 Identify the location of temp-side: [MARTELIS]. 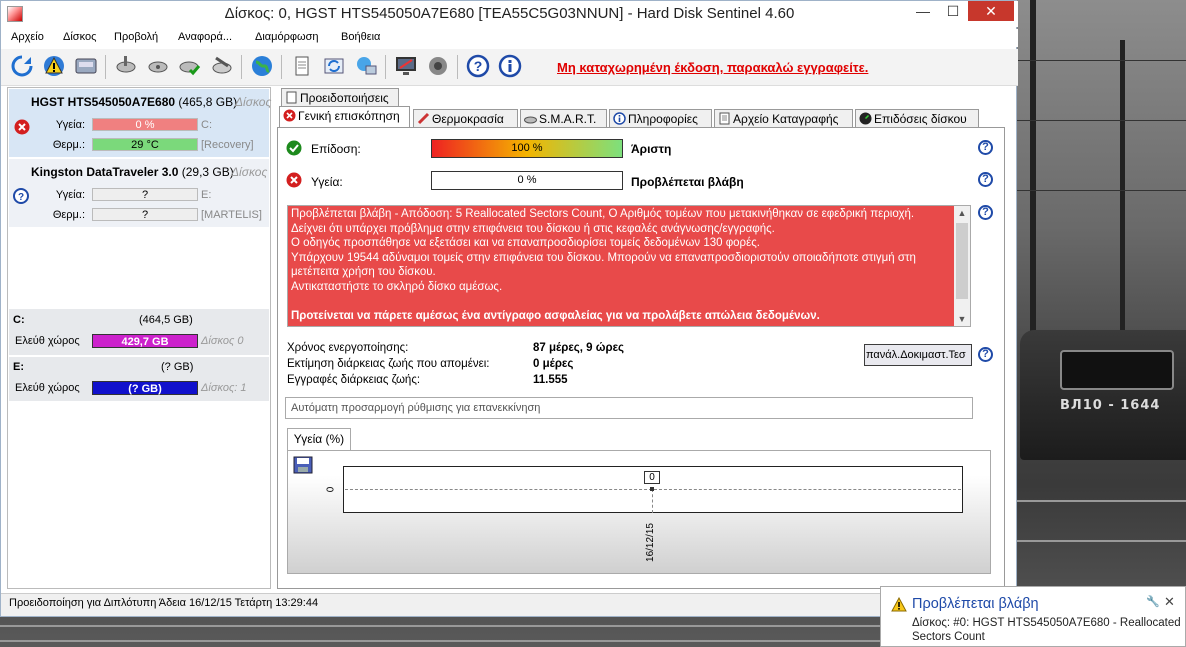
(231, 215).